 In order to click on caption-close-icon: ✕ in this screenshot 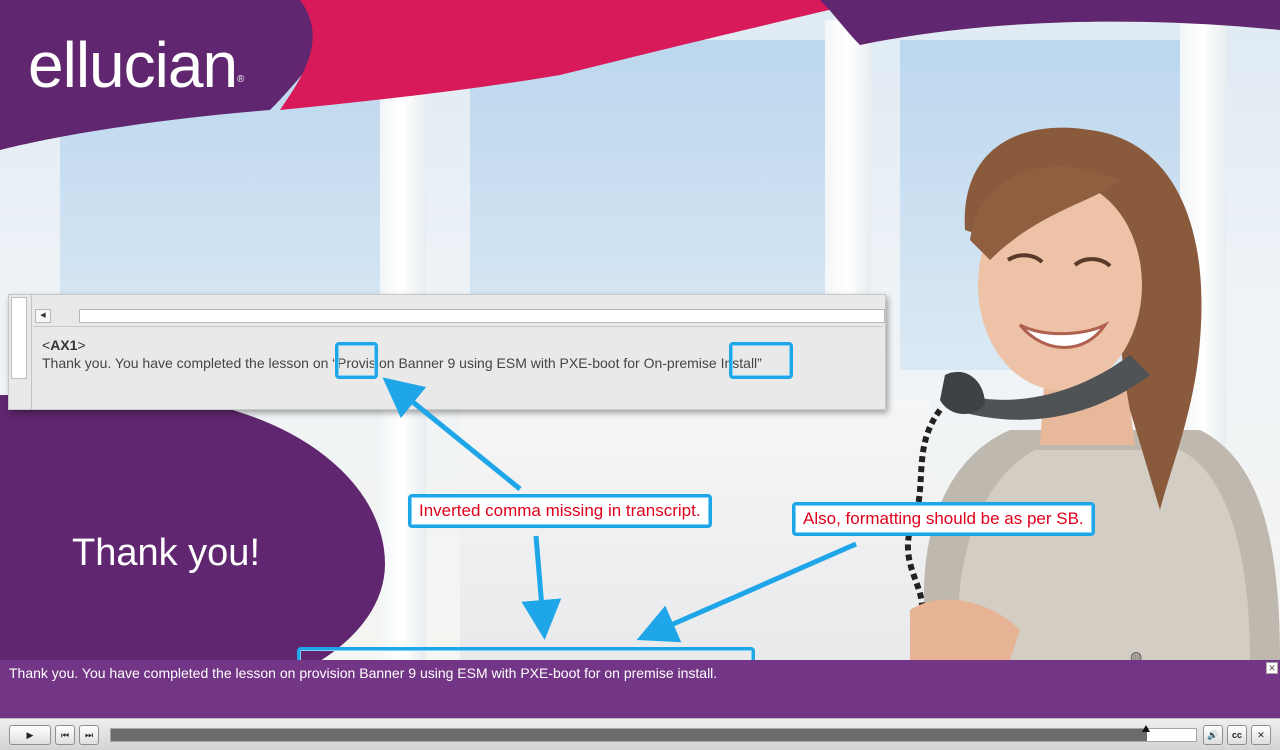, I will do `click(1272, 668)`.